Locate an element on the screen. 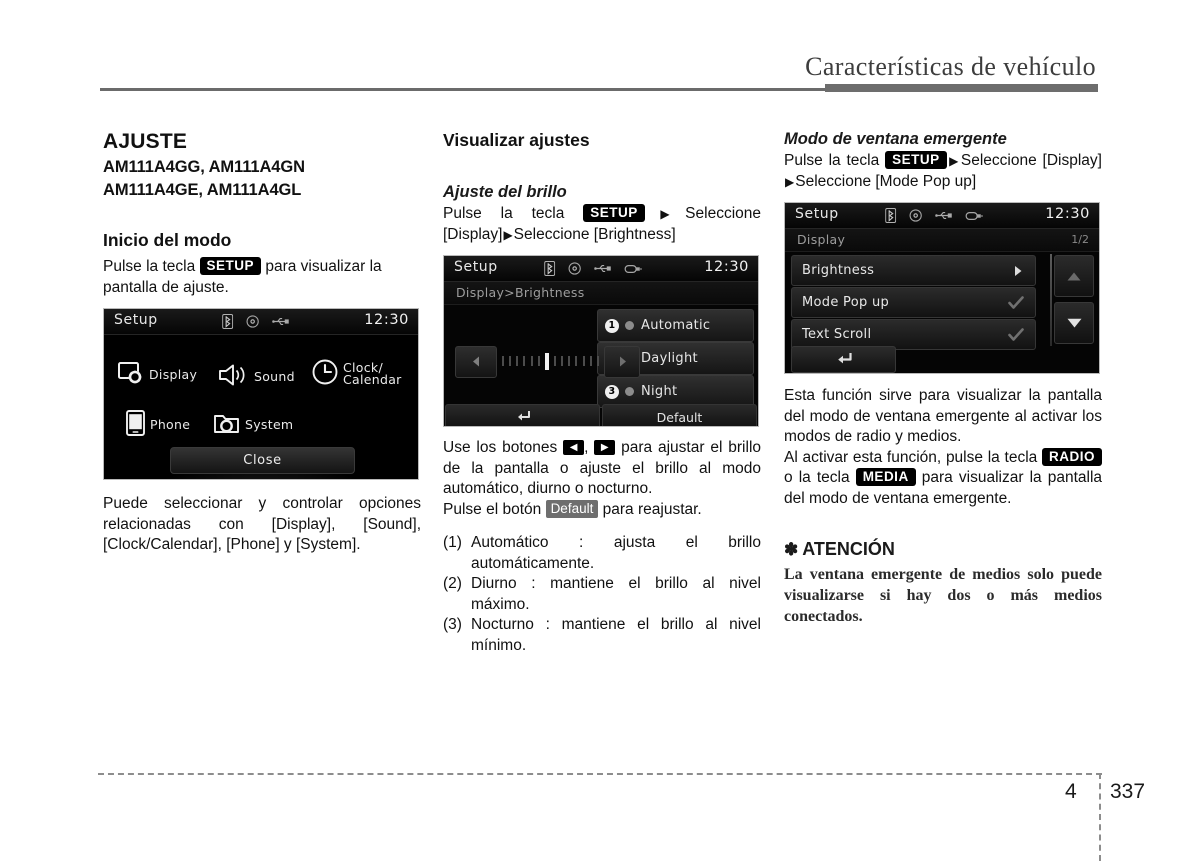 This screenshot has width=1200, height=861. menu-item-sound: Sound is located at coordinates (256, 376).